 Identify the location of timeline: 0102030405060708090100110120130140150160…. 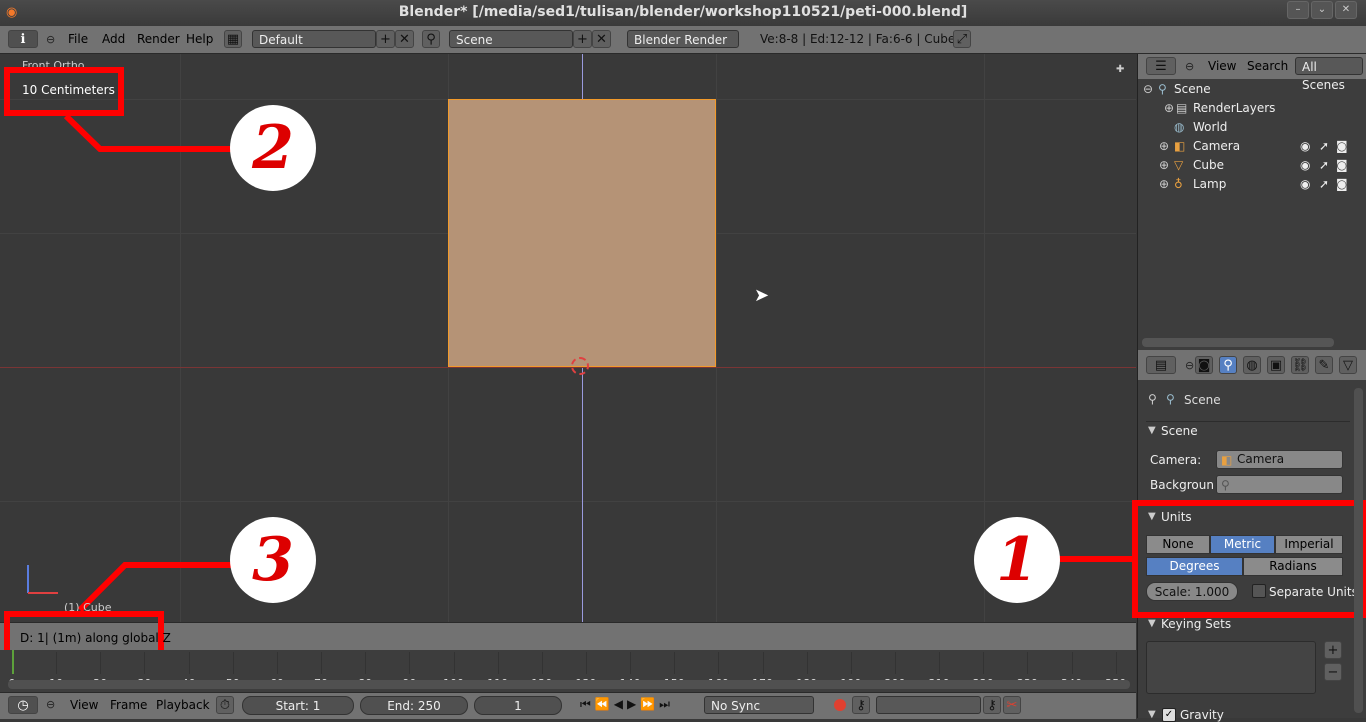
(568, 671).